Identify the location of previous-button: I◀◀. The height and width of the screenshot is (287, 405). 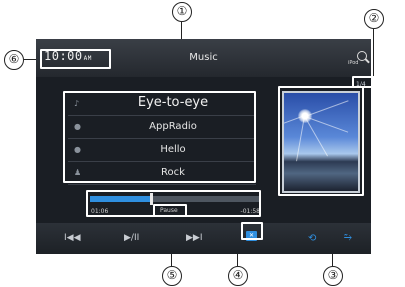
(72, 238).